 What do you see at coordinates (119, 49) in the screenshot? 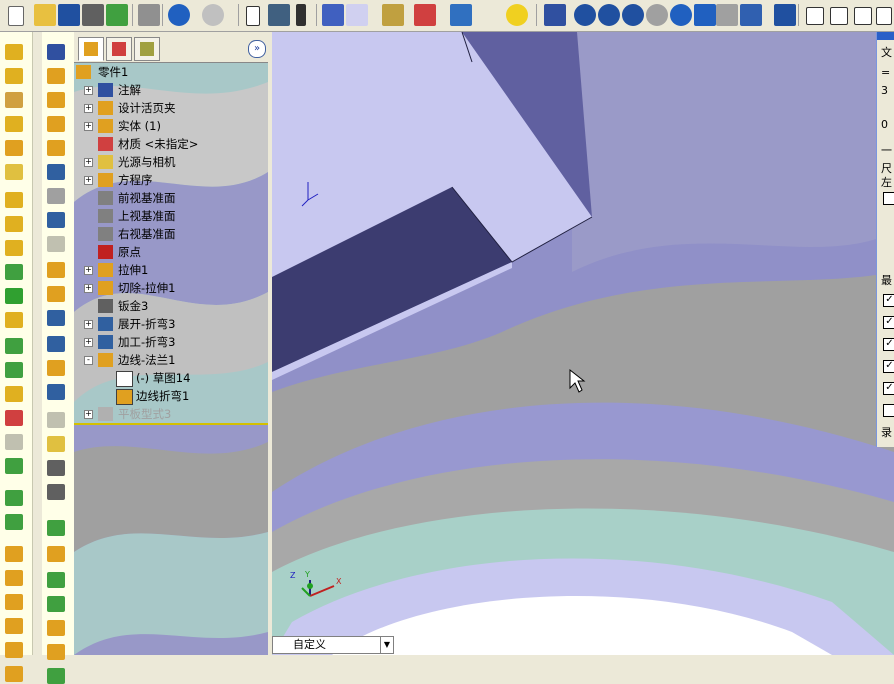
I see `tab-property-manager` at bounding box center [119, 49].